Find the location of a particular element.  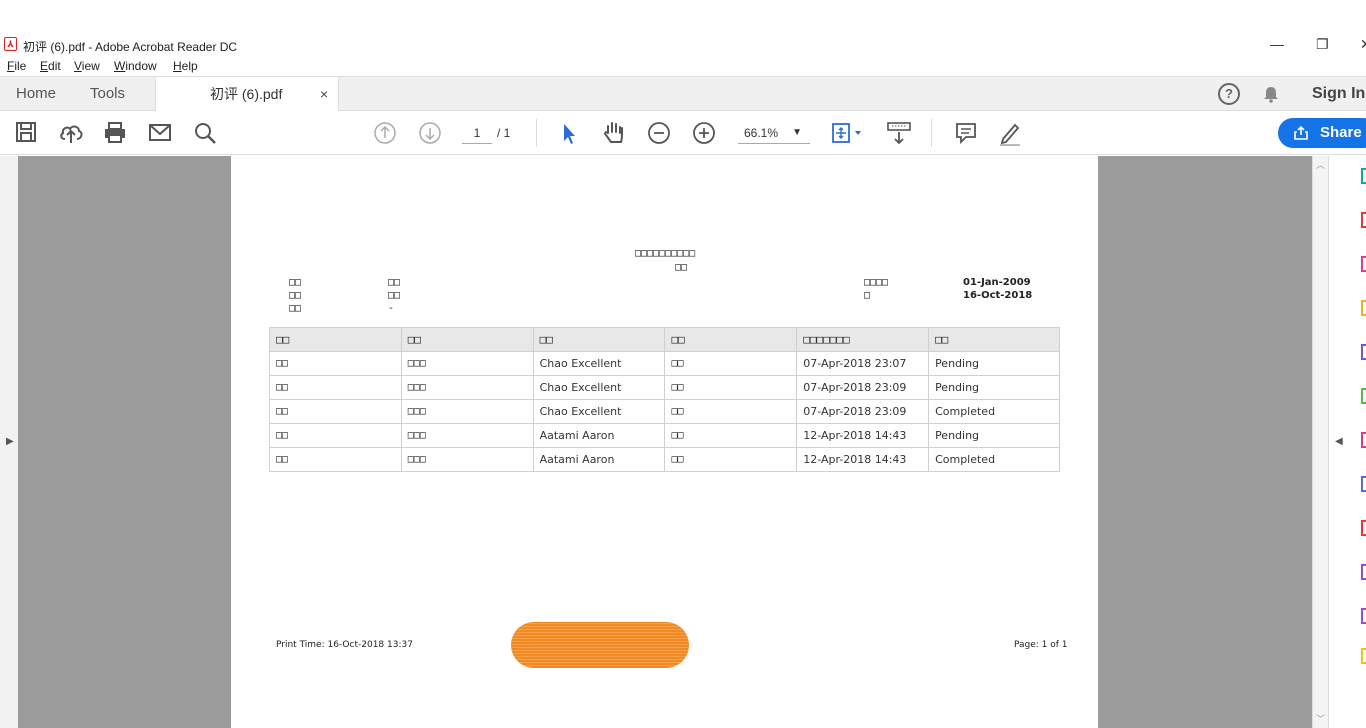

create-pdf-icon is located at coordinates (1363, 220).